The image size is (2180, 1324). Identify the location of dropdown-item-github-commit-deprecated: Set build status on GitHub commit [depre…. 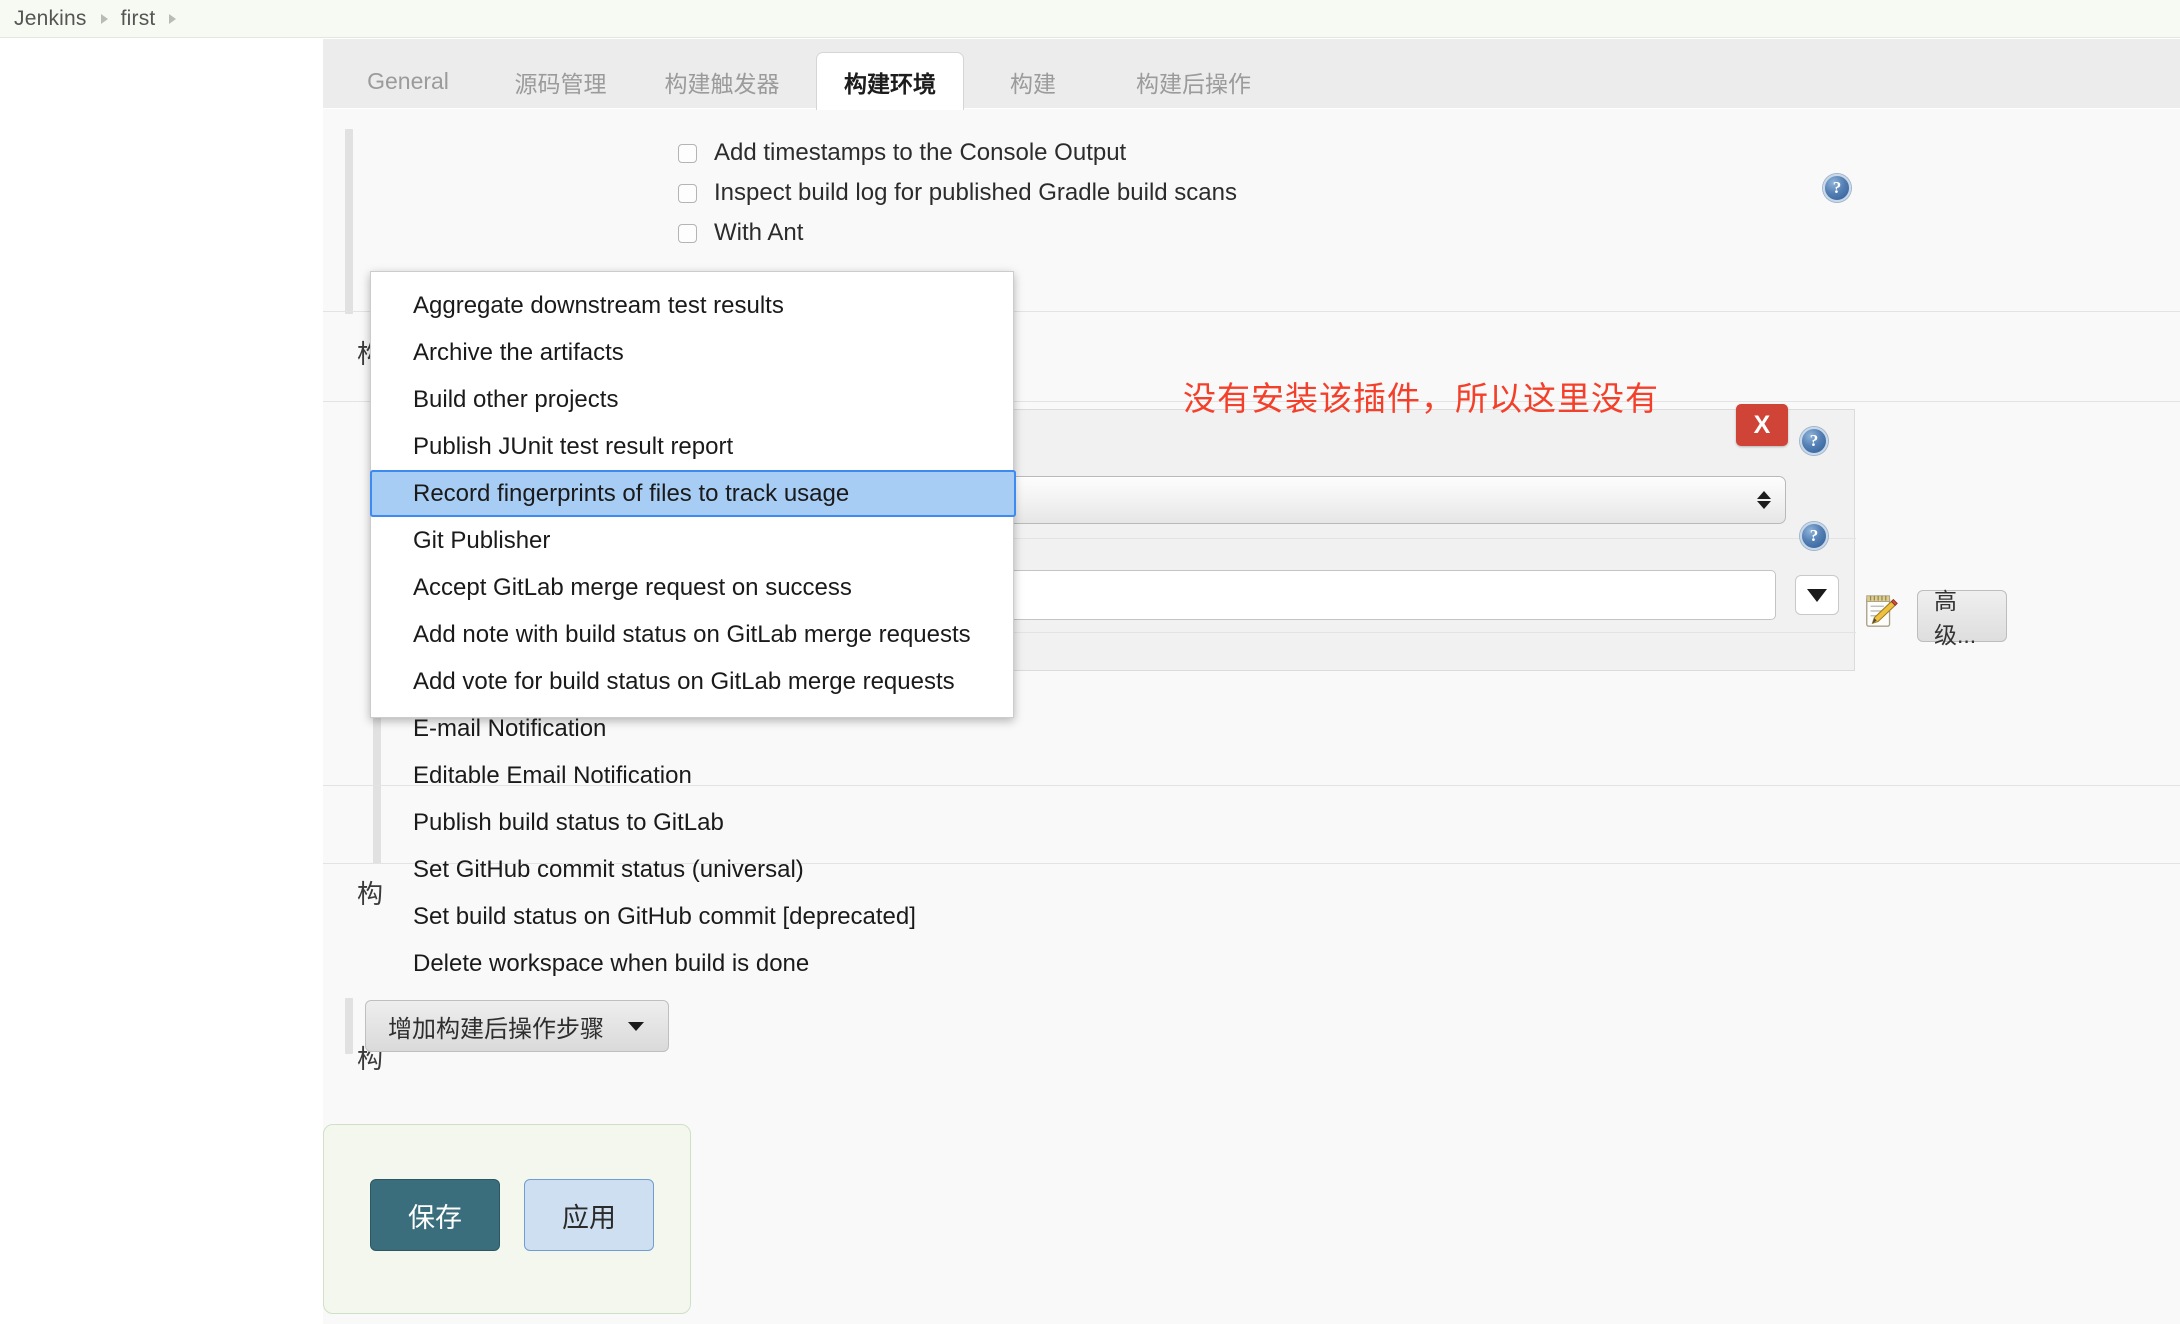
(692, 916).